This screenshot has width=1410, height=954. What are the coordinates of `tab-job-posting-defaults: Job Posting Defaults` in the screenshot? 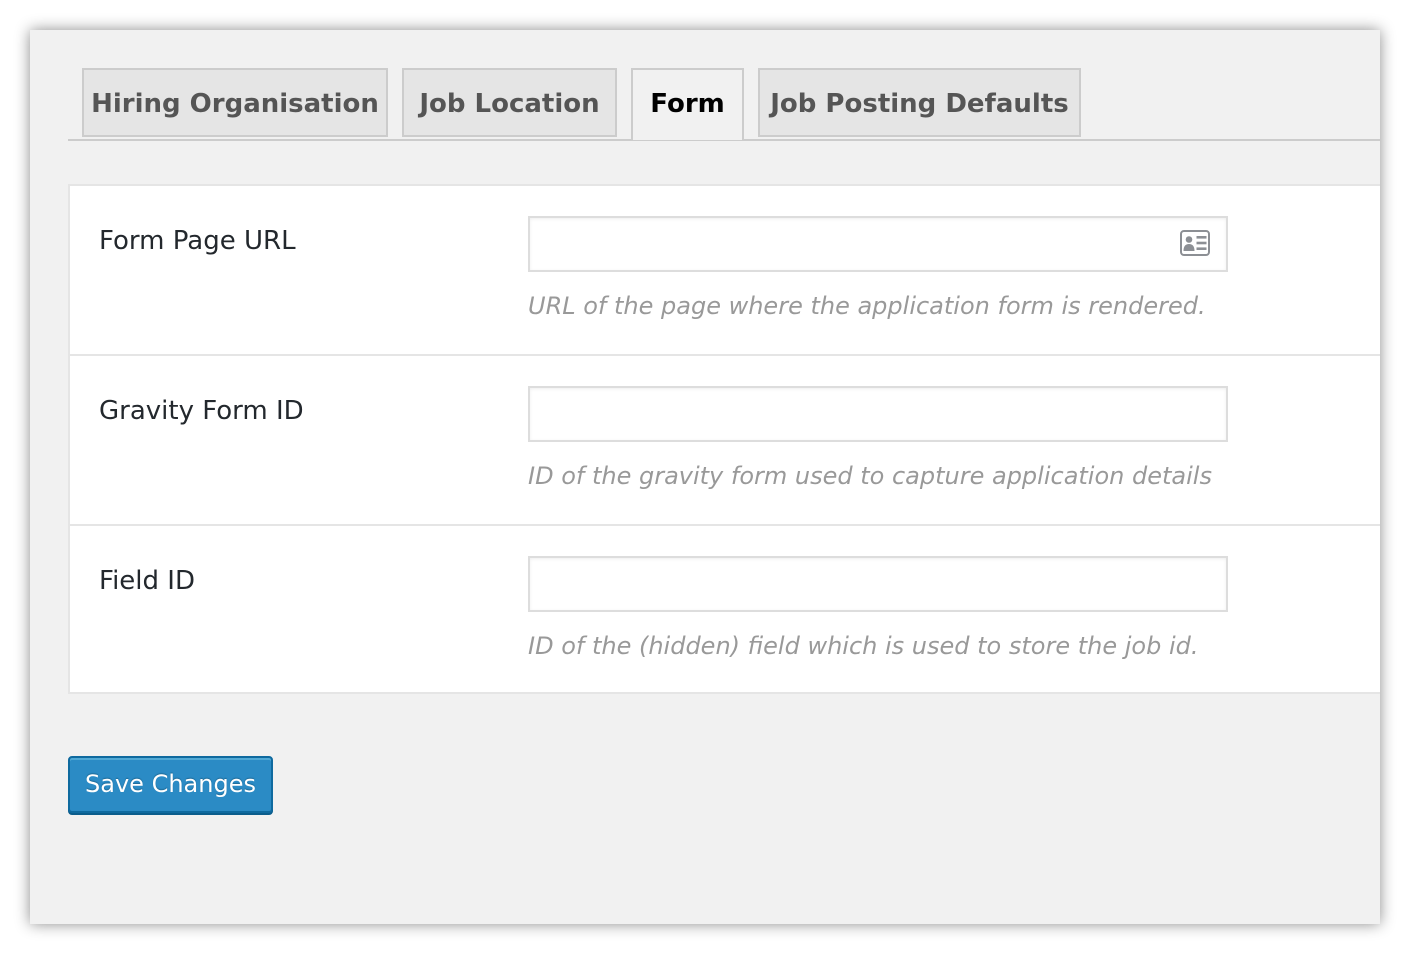 It's located at (919, 102).